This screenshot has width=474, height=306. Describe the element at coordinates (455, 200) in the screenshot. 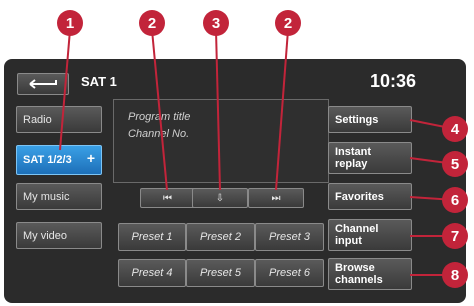

I see `callout-6: 6` at that location.